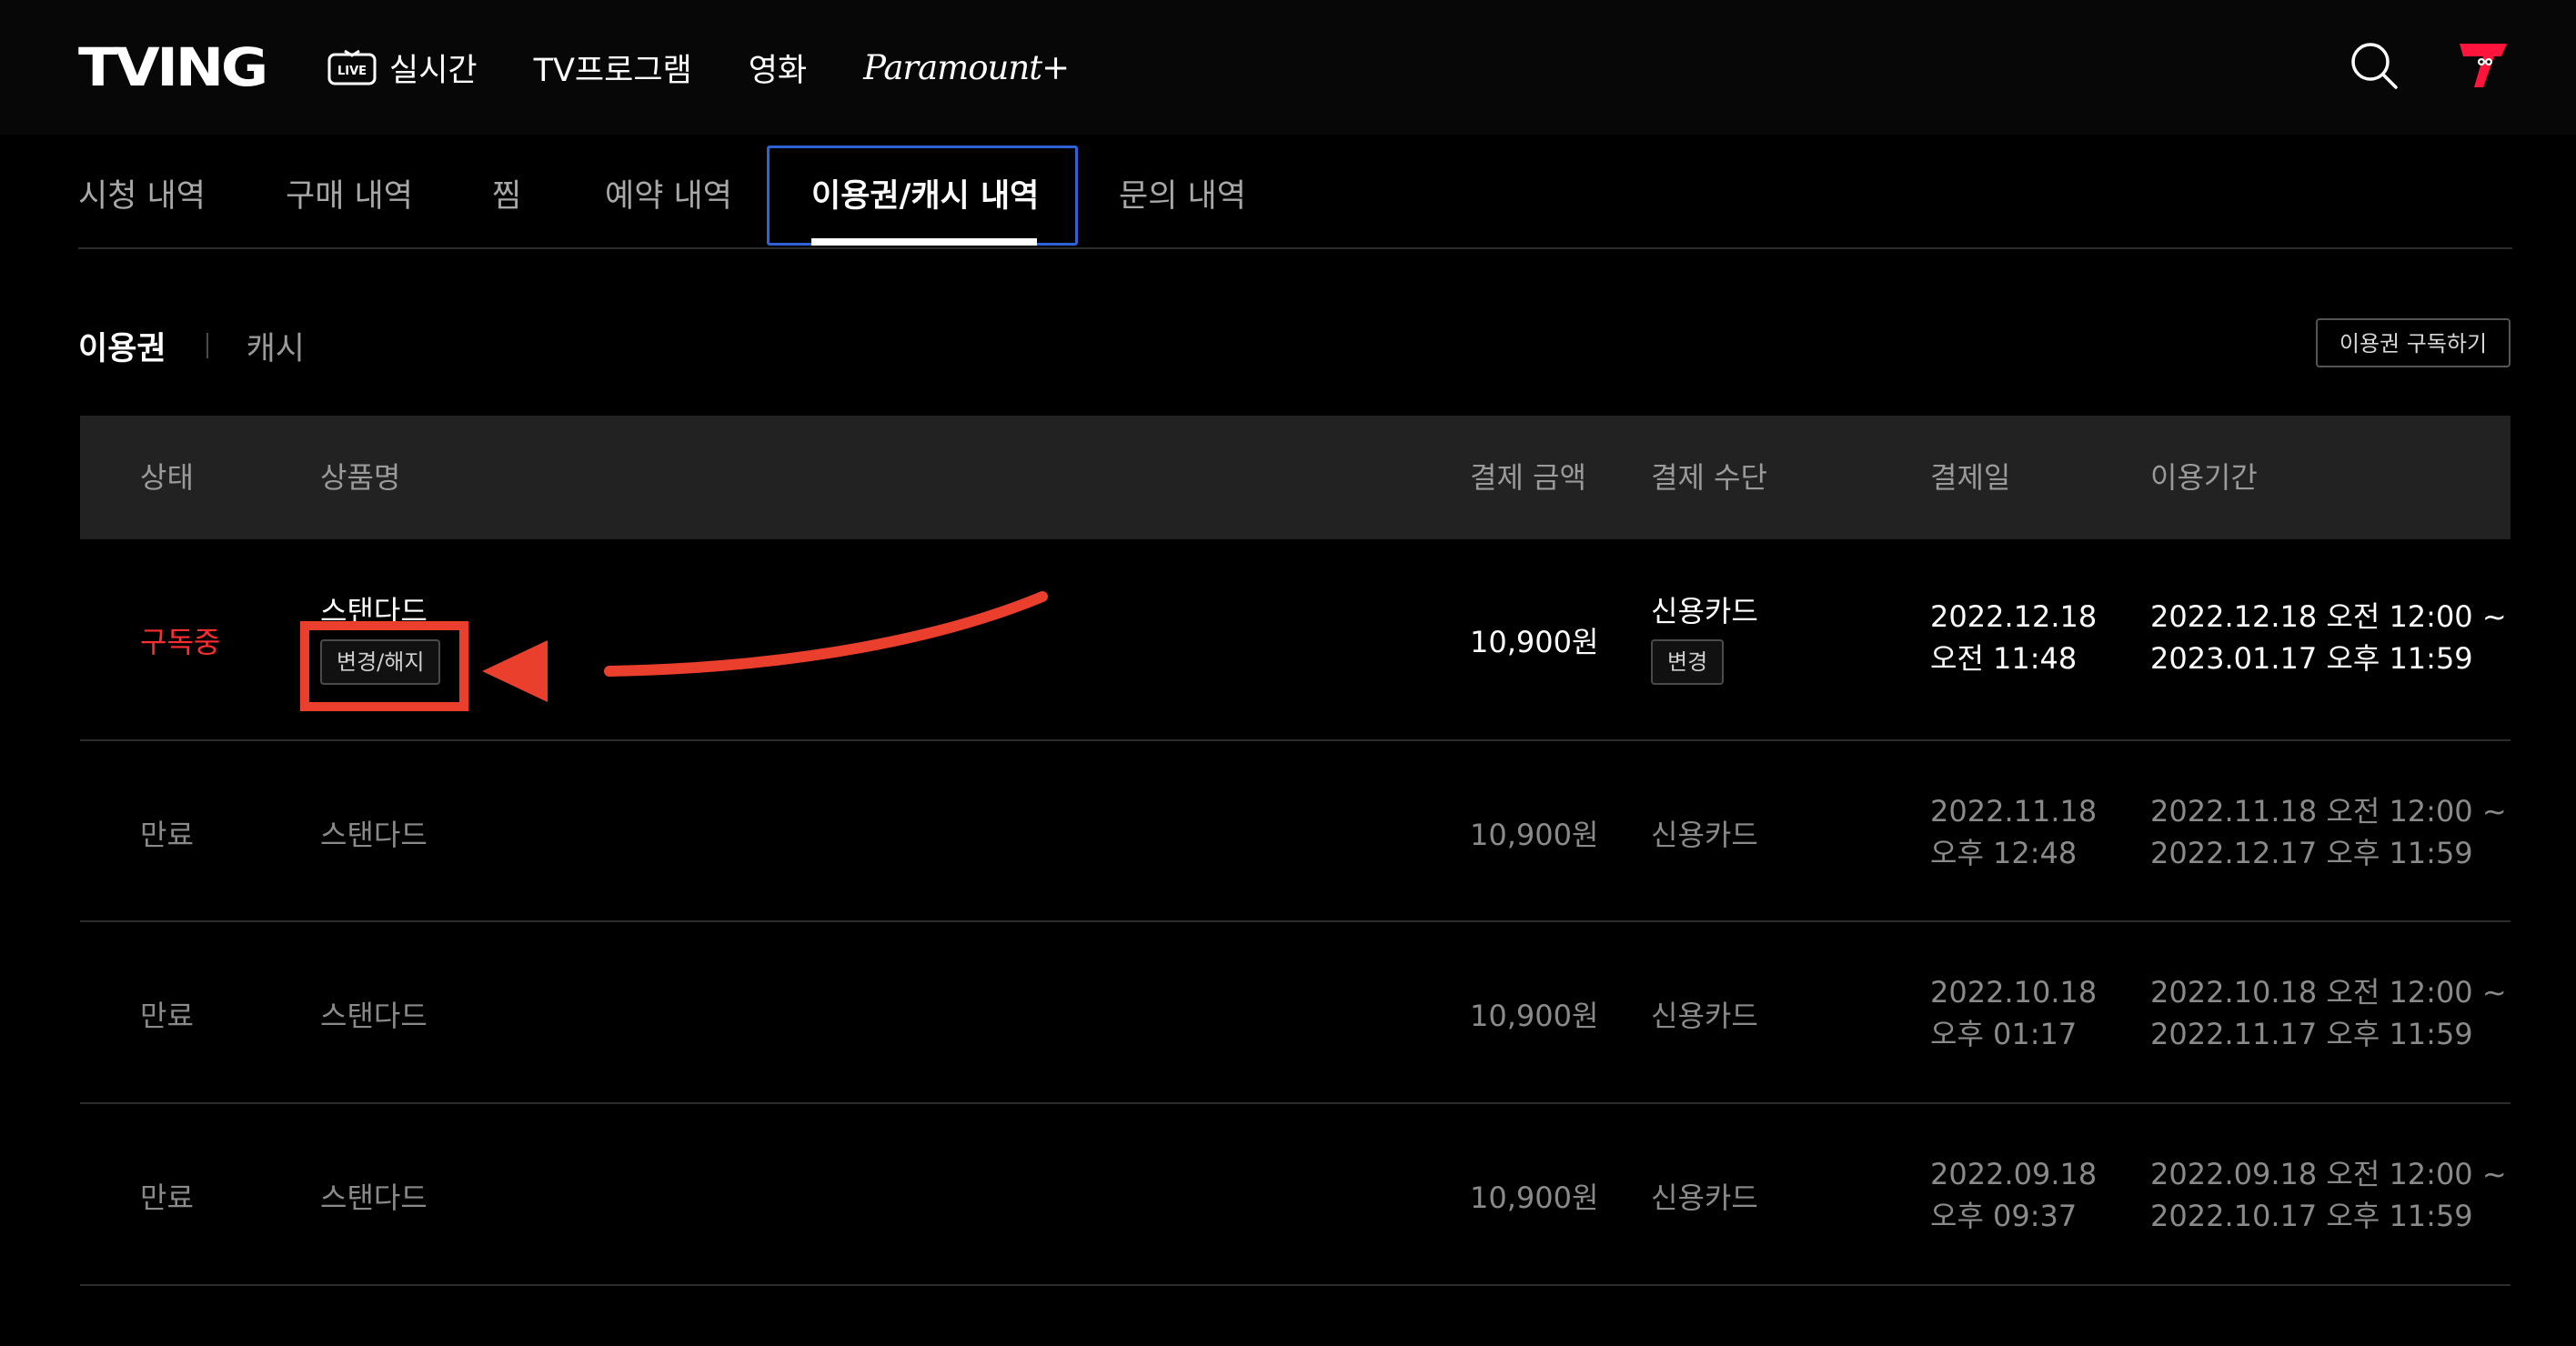 The width and height of the screenshot is (2576, 1346). I want to click on row-pay-date: 2022.11.18 오후 12:48, so click(2013, 832).